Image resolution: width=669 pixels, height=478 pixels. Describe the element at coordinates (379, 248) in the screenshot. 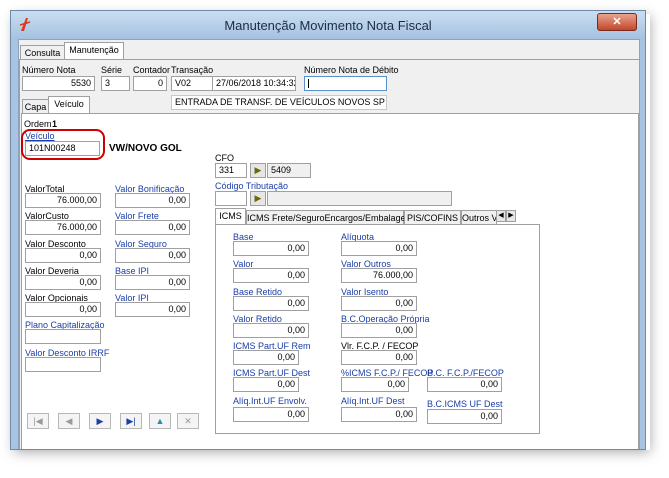

I see `aliquota-field: 0,00` at that location.